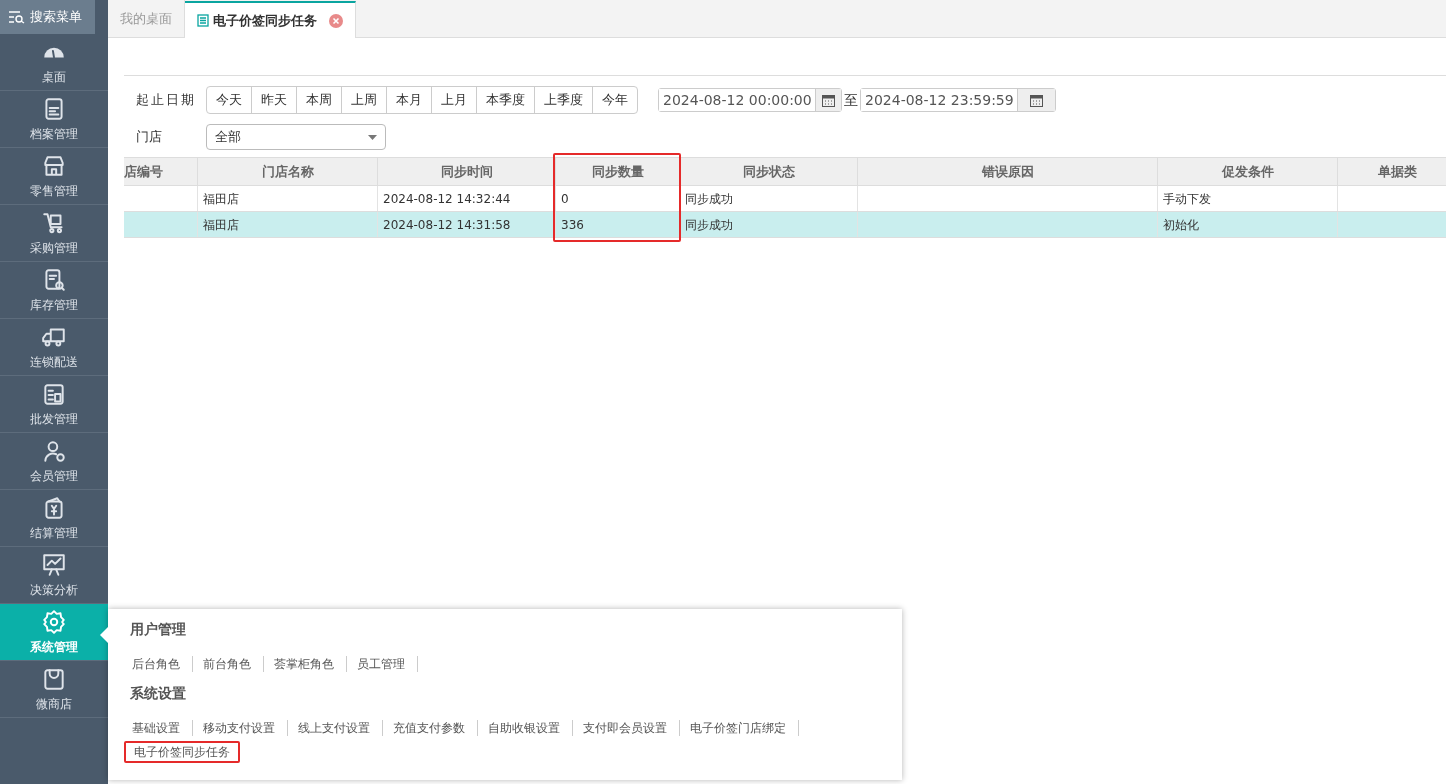 The image size is (1446, 784). What do you see at coordinates (958, 100) in the screenshot?
I see `end-date-field: 2024-08-12 23:59:59` at bounding box center [958, 100].